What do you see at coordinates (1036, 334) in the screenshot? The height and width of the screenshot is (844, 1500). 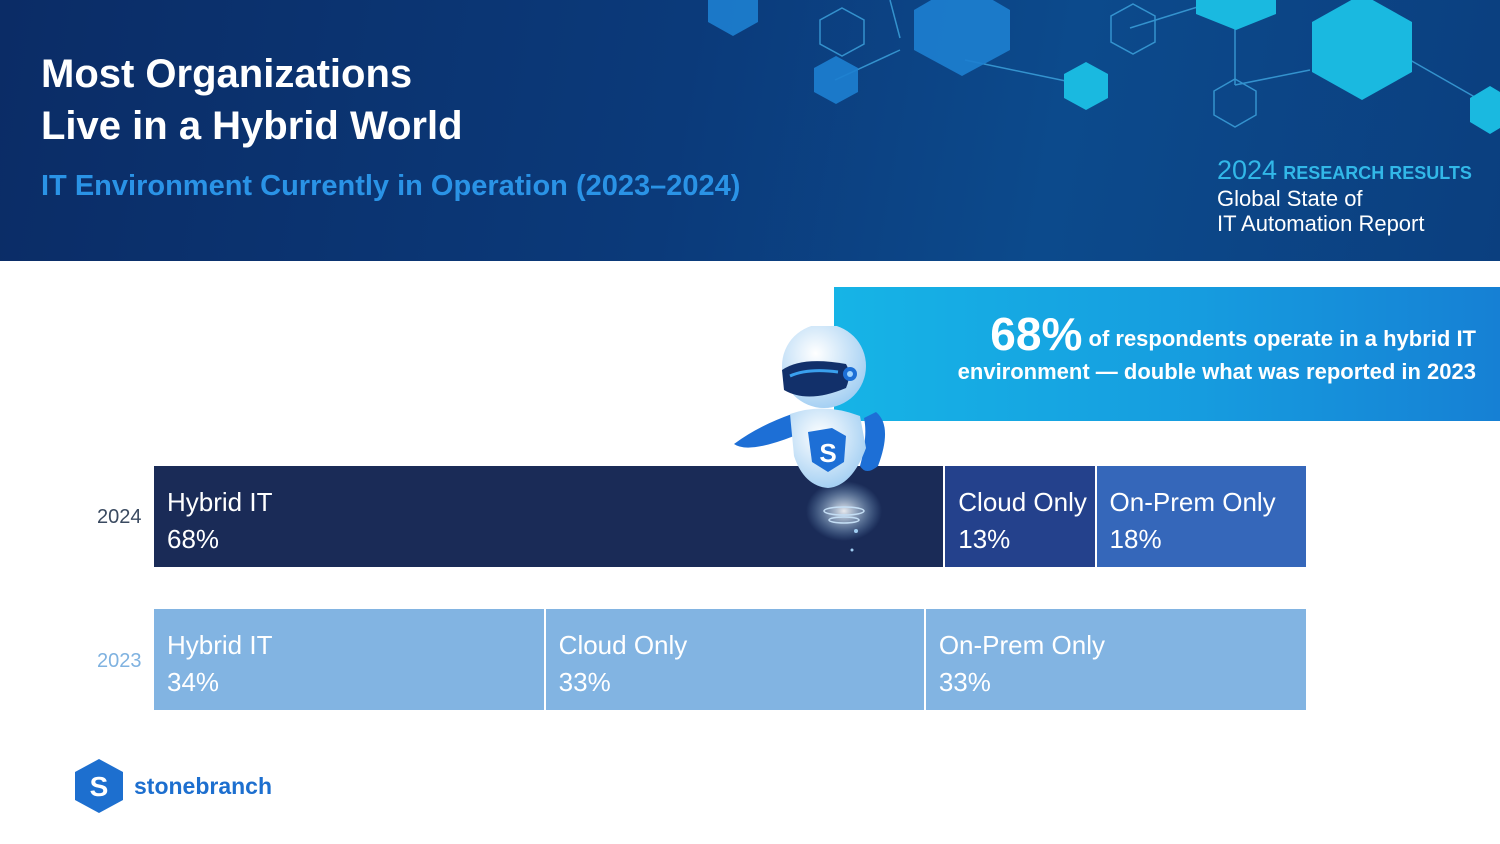 I see `callout-big-value: 68%` at bounding box center [1036, 334].